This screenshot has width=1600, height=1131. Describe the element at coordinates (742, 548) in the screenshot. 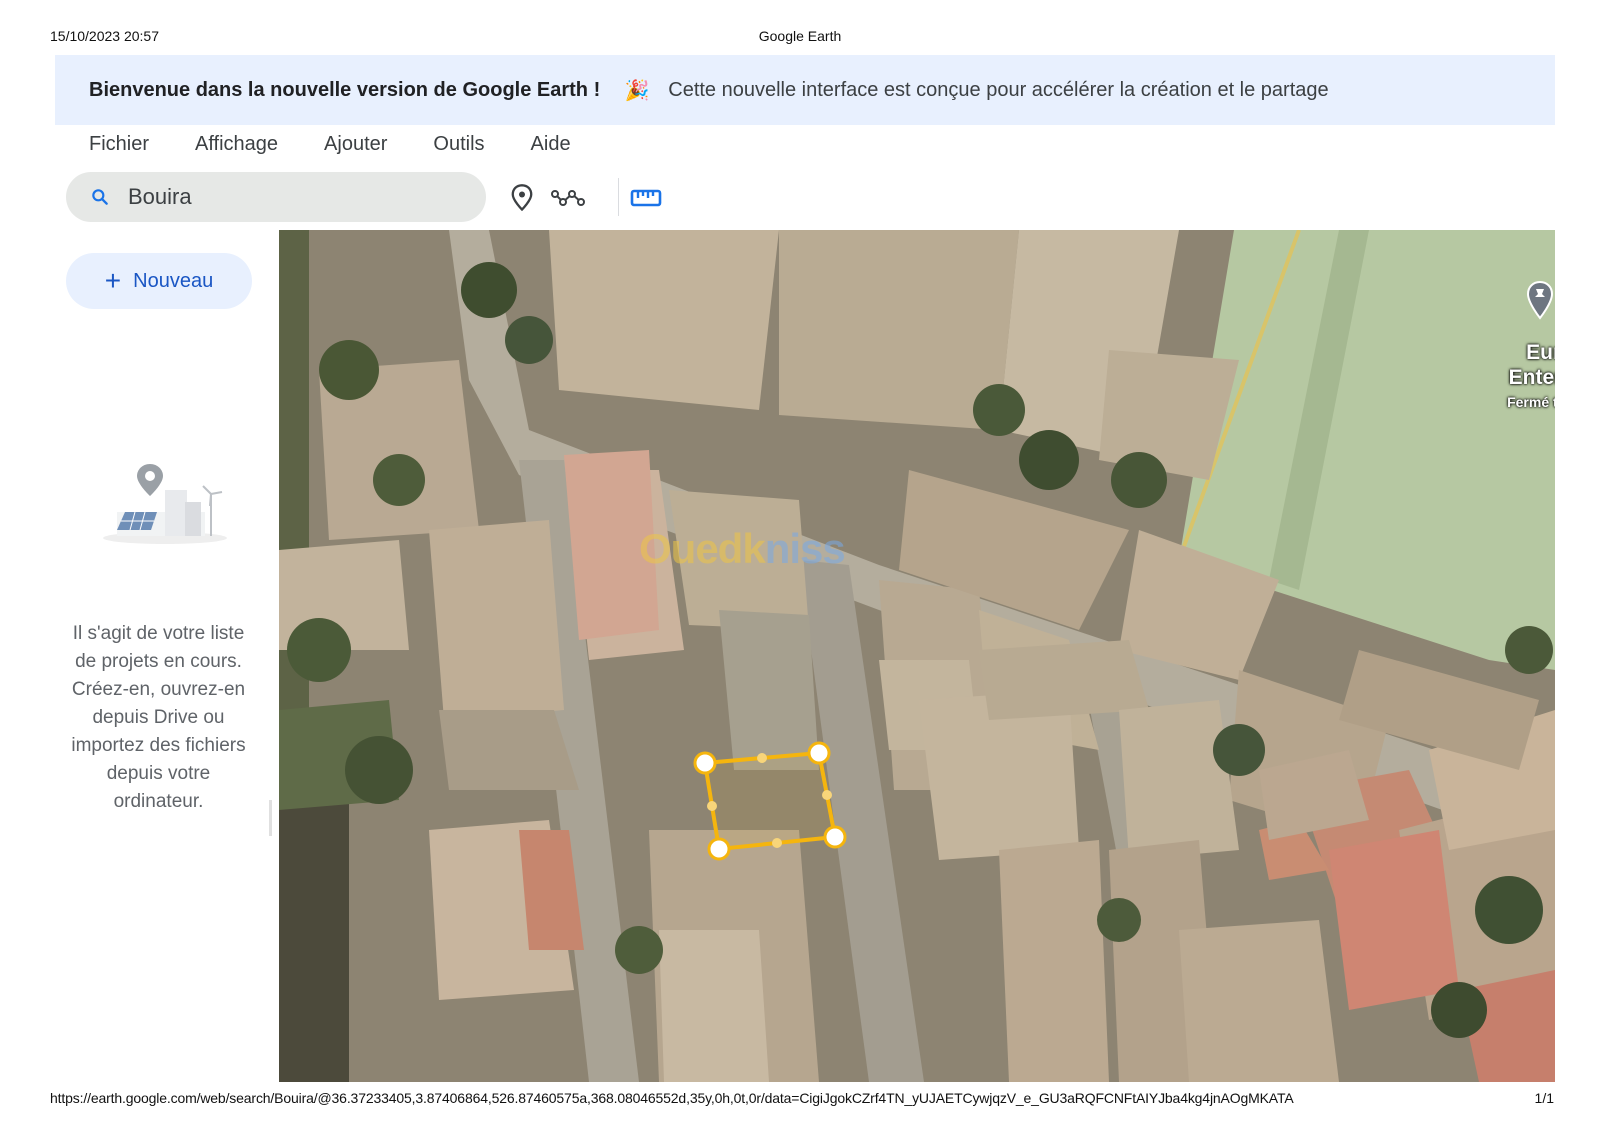

I see `watermark-logo: Ouedkniss` at that location.